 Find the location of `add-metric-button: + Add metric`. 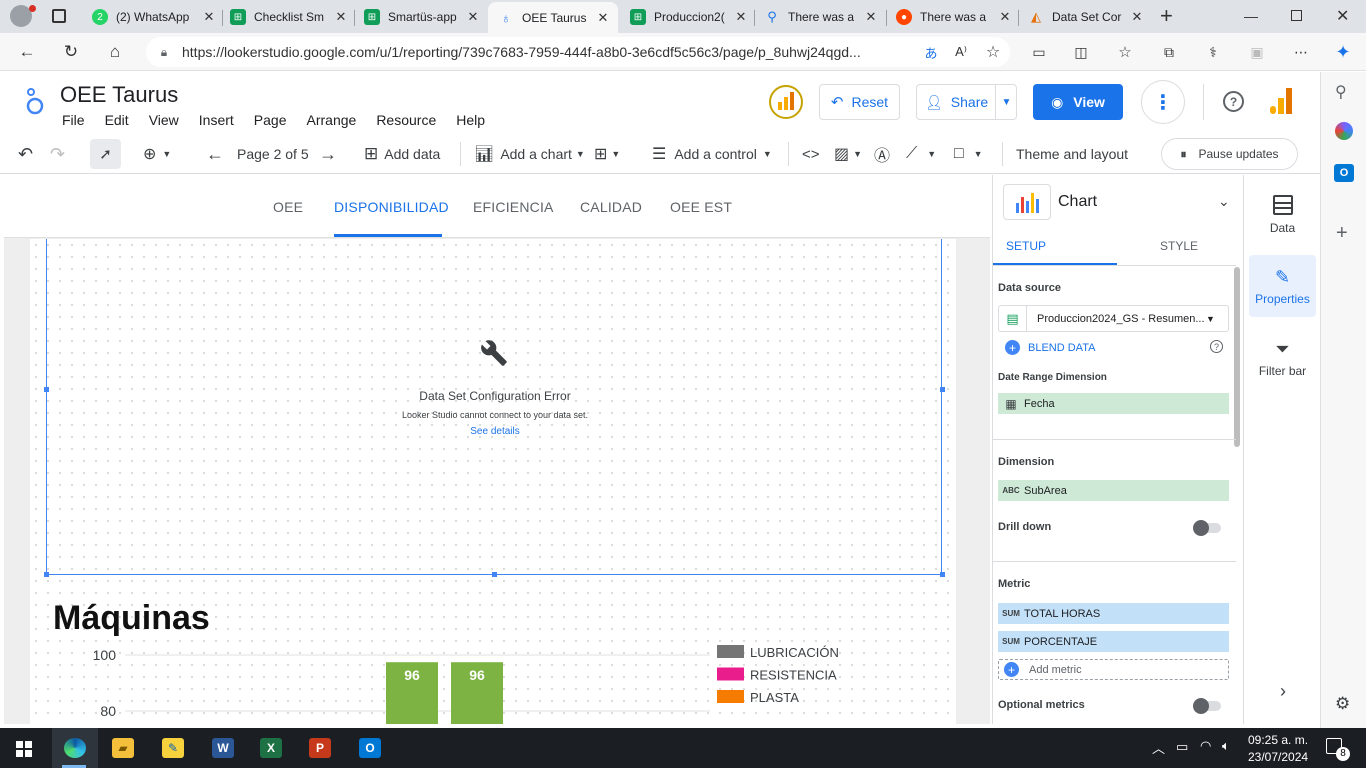

add-metric-button: + Add metric is located at coordinates (1113, 669).